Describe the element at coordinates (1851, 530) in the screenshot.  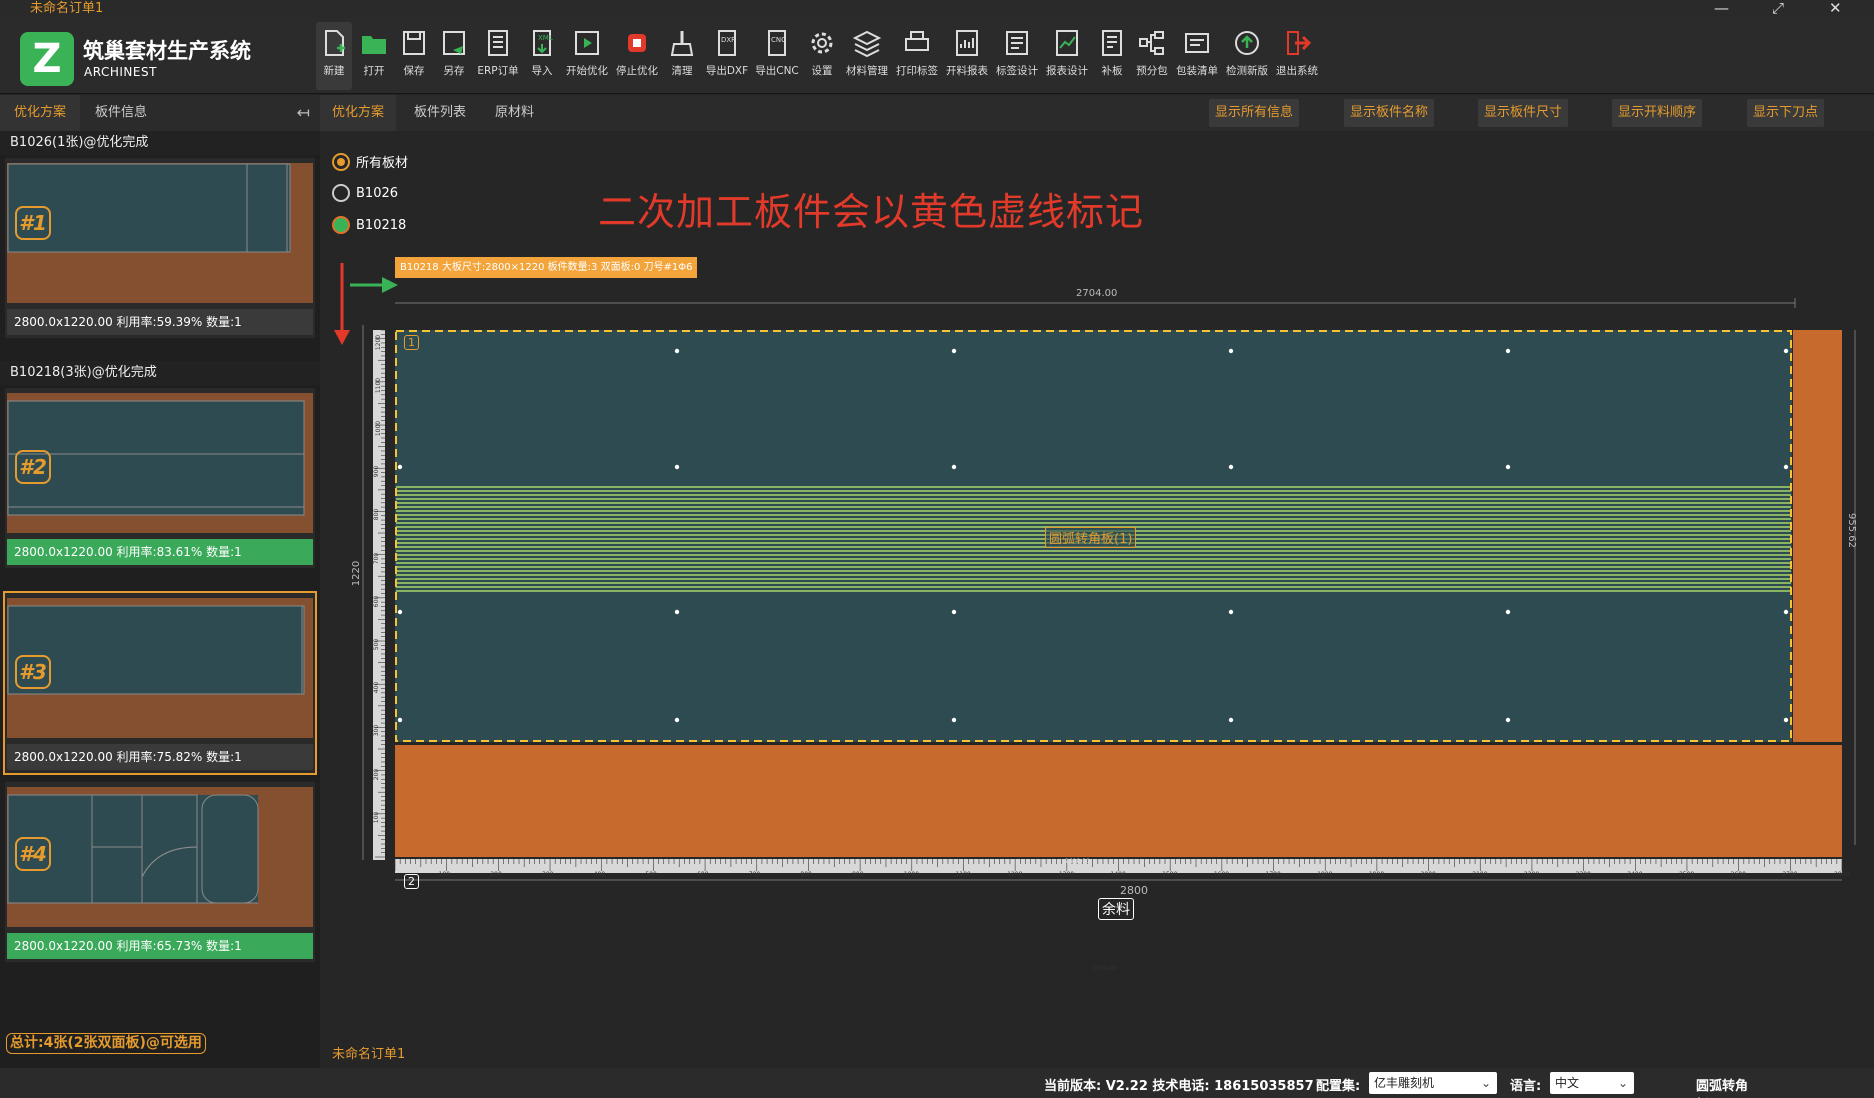
I see `dim-right-label: 955.62` at that location.